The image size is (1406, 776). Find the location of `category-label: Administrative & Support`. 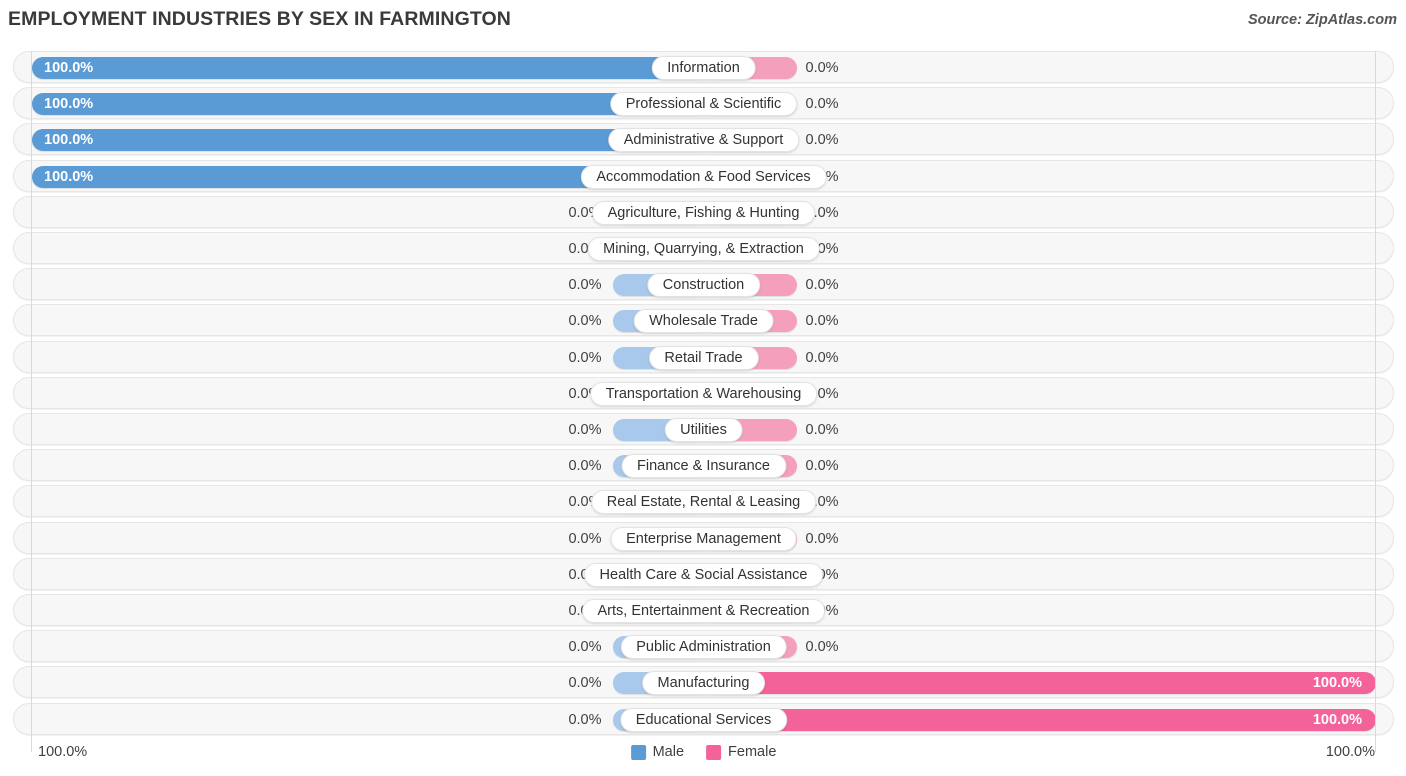

category-label: Administrative & Support is located at coordinates (703, 140).